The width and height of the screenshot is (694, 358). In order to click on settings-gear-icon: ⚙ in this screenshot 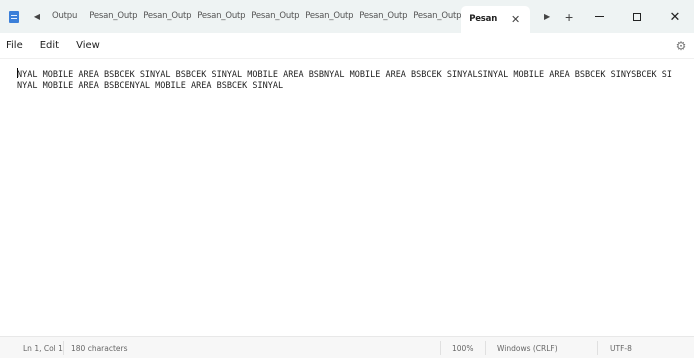, I will do `click(681, 46)`.